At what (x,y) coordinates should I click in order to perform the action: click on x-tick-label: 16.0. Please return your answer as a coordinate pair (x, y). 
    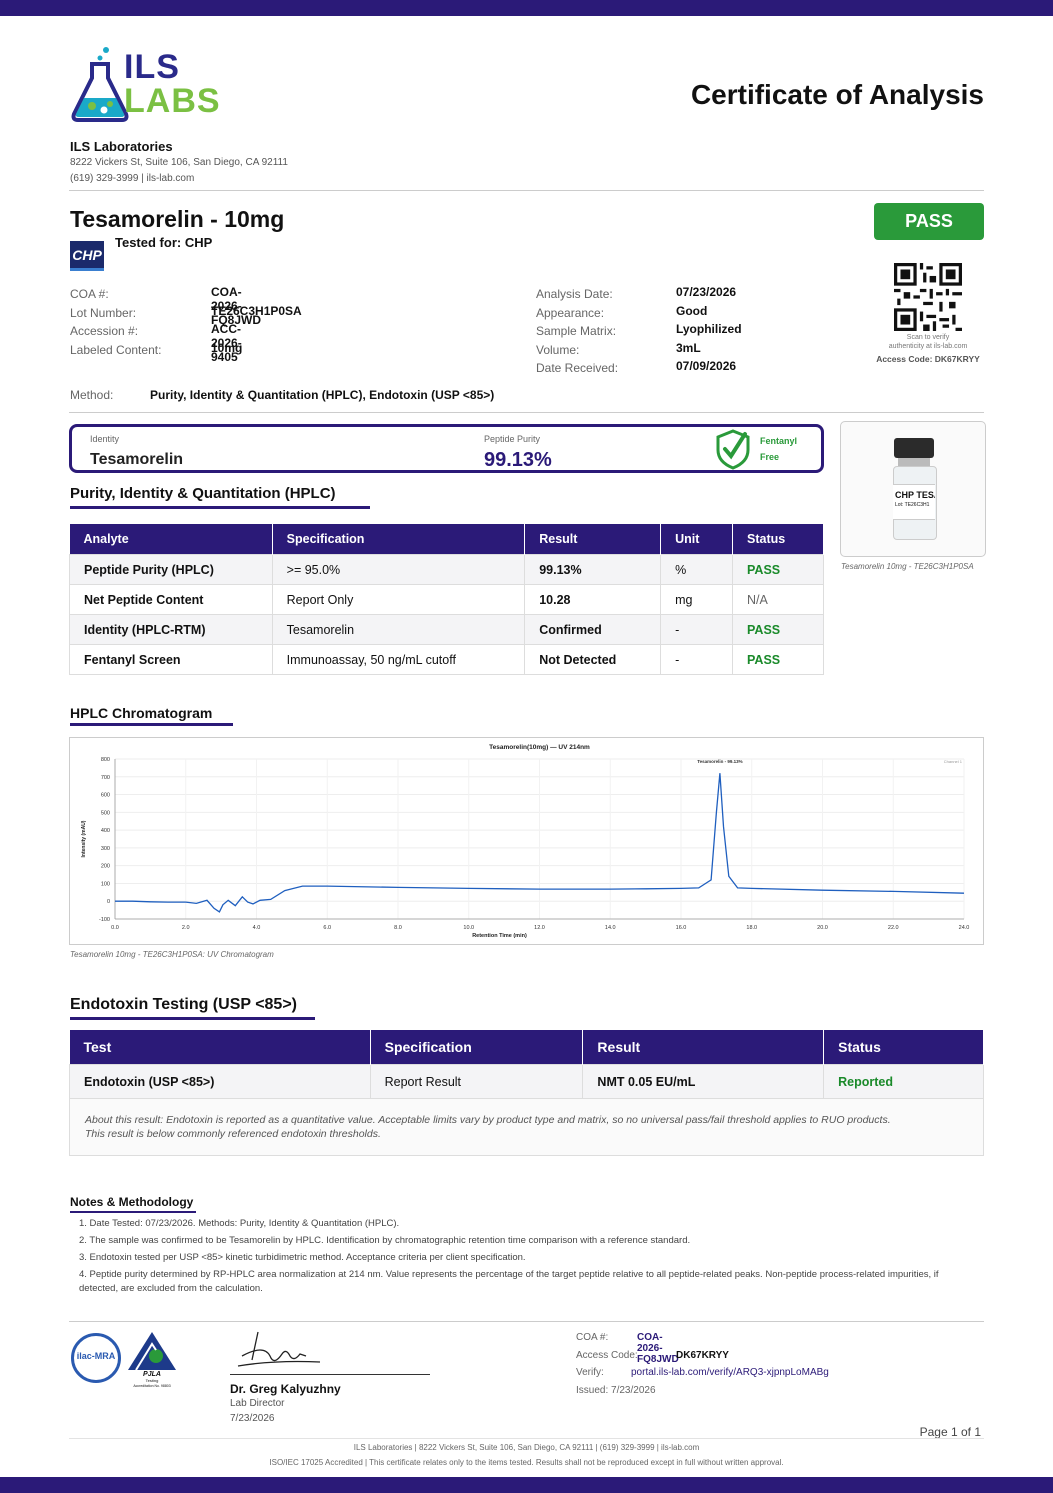
    Looking at the image, I should click on (681, 928).